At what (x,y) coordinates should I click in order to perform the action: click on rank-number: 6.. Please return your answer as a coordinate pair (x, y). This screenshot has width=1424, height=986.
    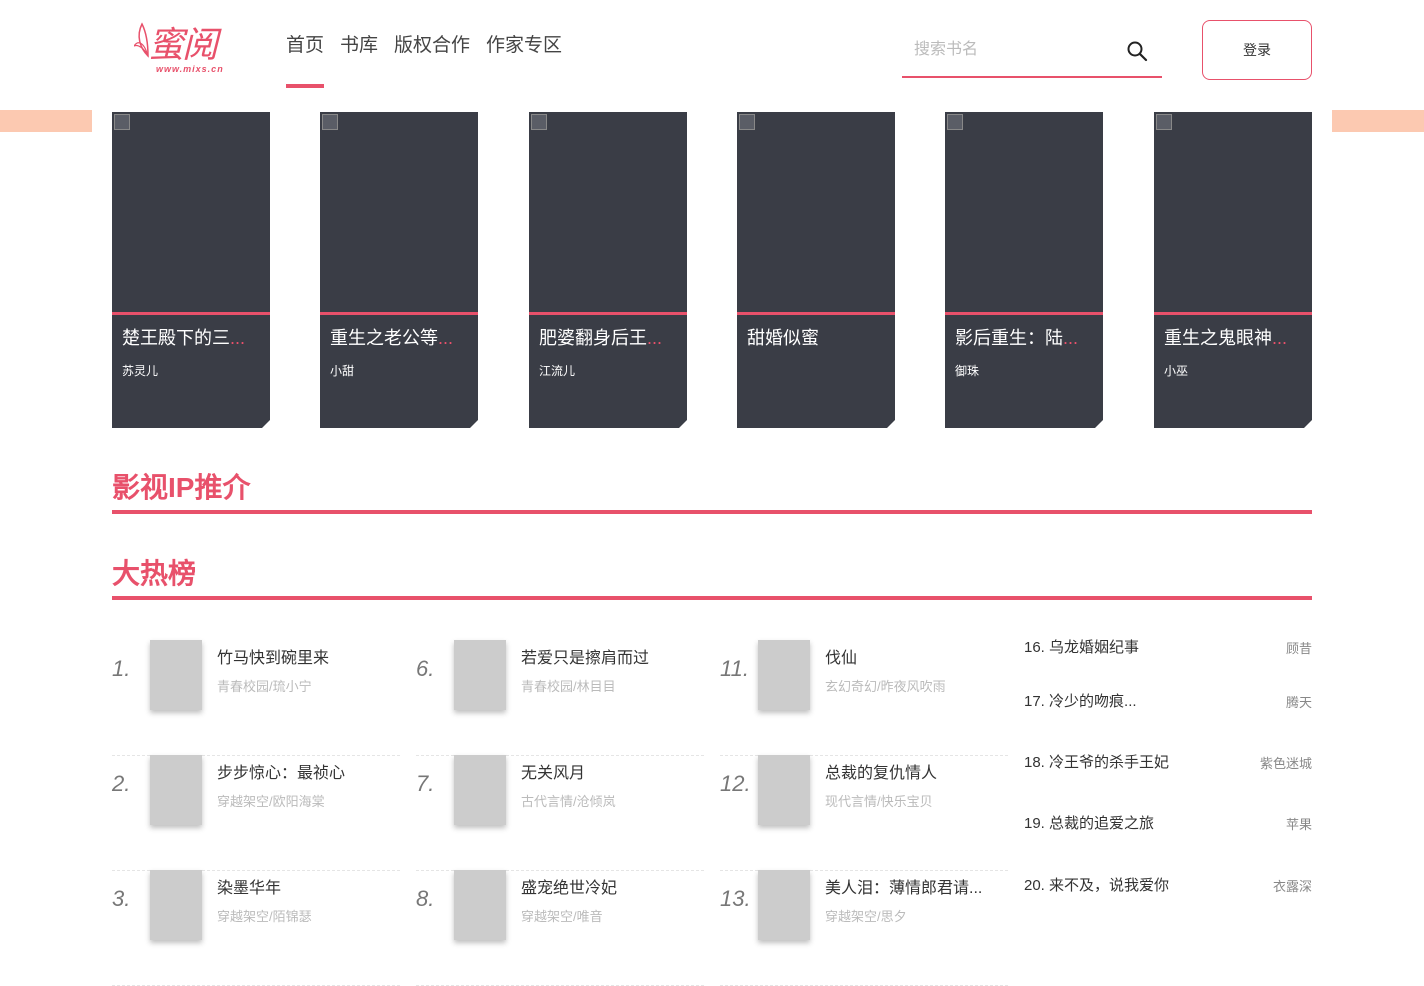
    Looking at the image, I should click on (425, 668).